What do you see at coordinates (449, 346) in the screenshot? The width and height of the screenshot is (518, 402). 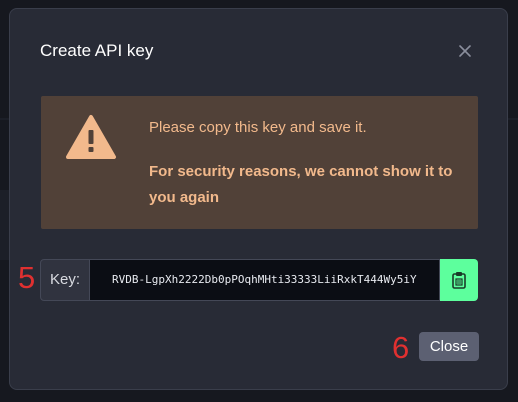 I see `close-button: Close` at bounding box center [449, 346].